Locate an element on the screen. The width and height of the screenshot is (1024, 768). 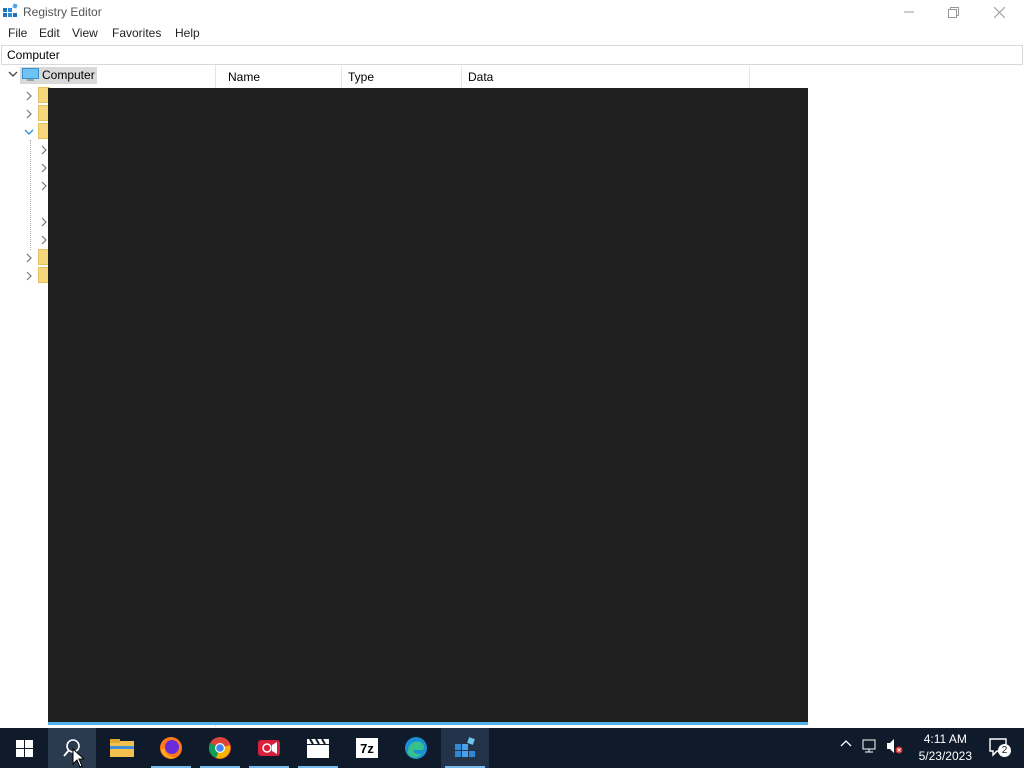
menu-help: Help is located at coordinates (187, 33).